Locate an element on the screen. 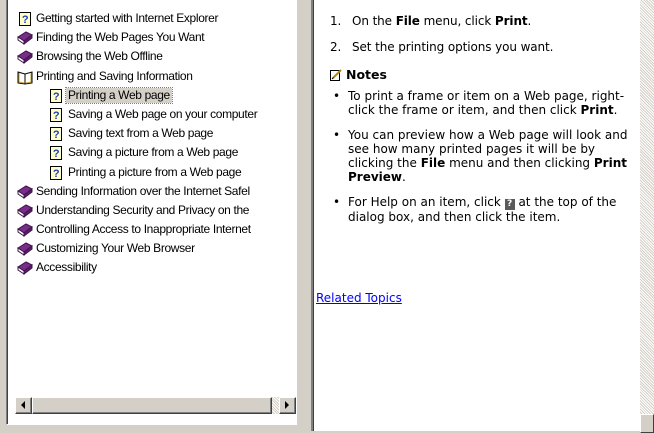  step-number: 1. is located at coordinates (336, 21).